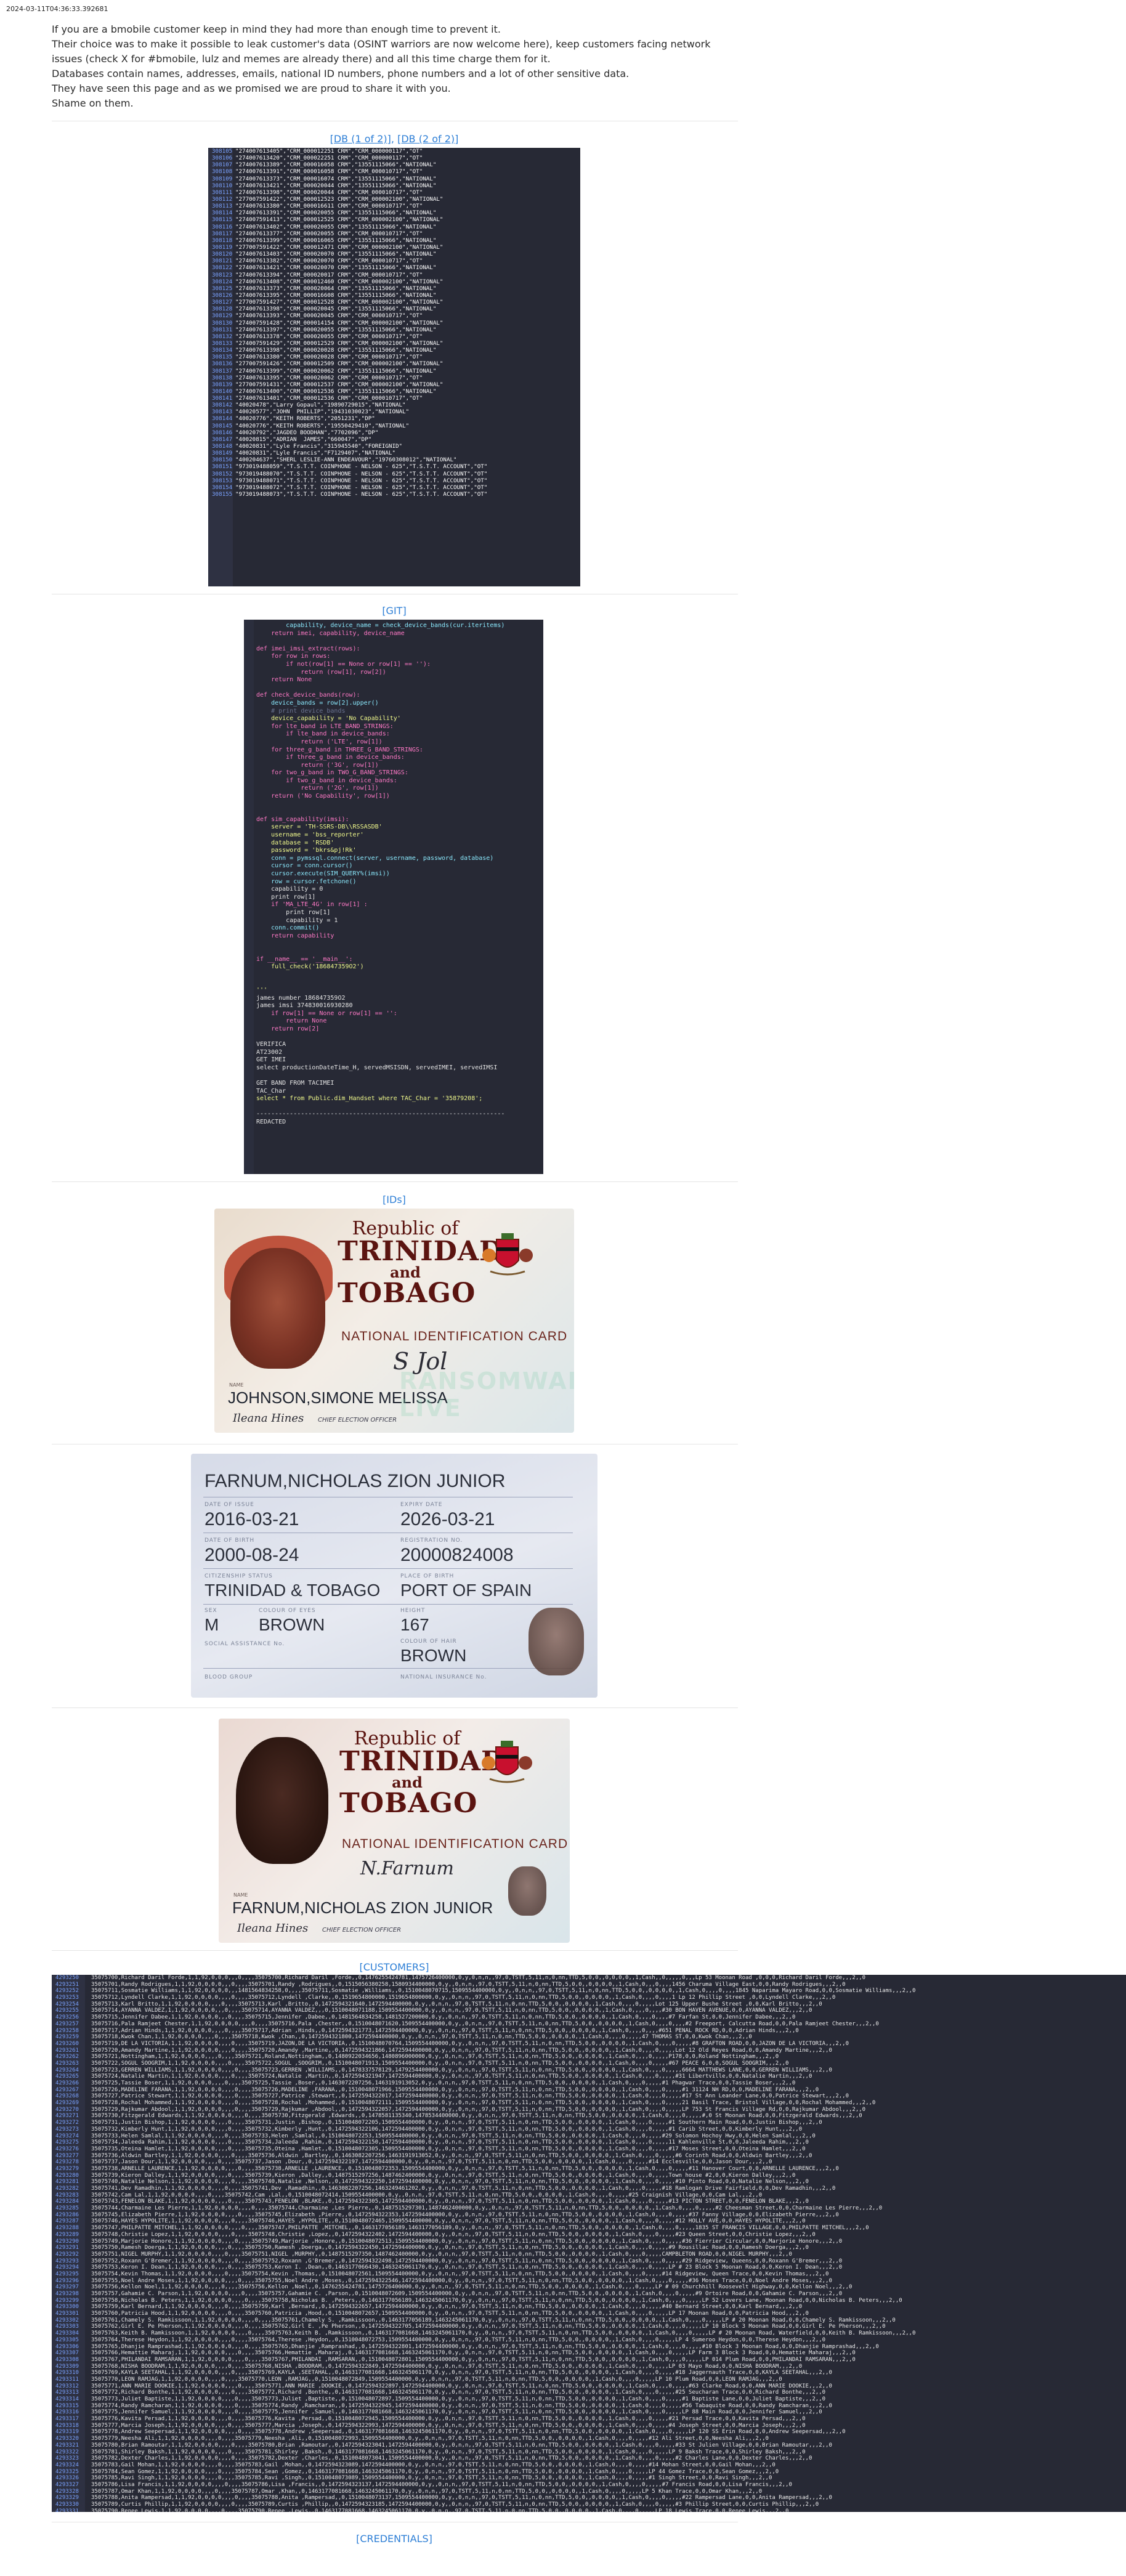 The height and width of the screenshot is (2576, 1126). What do you see at coordinates (360, 139) in the screenshot?
I see `db-link-1: [DB (1 of 2)]` at bounding box center [360, 139].